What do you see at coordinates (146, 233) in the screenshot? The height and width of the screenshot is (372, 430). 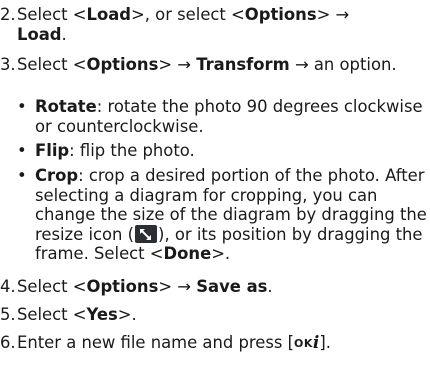 I see `resize-icon` at bounding box center [146, 233].